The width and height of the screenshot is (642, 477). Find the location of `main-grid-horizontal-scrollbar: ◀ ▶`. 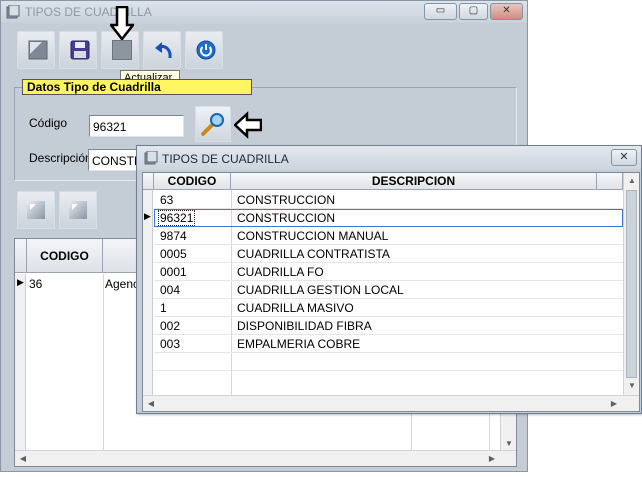

main-grid-horizontal-scrollbar: ◀ ▶ is located at coordinates (265, 458).